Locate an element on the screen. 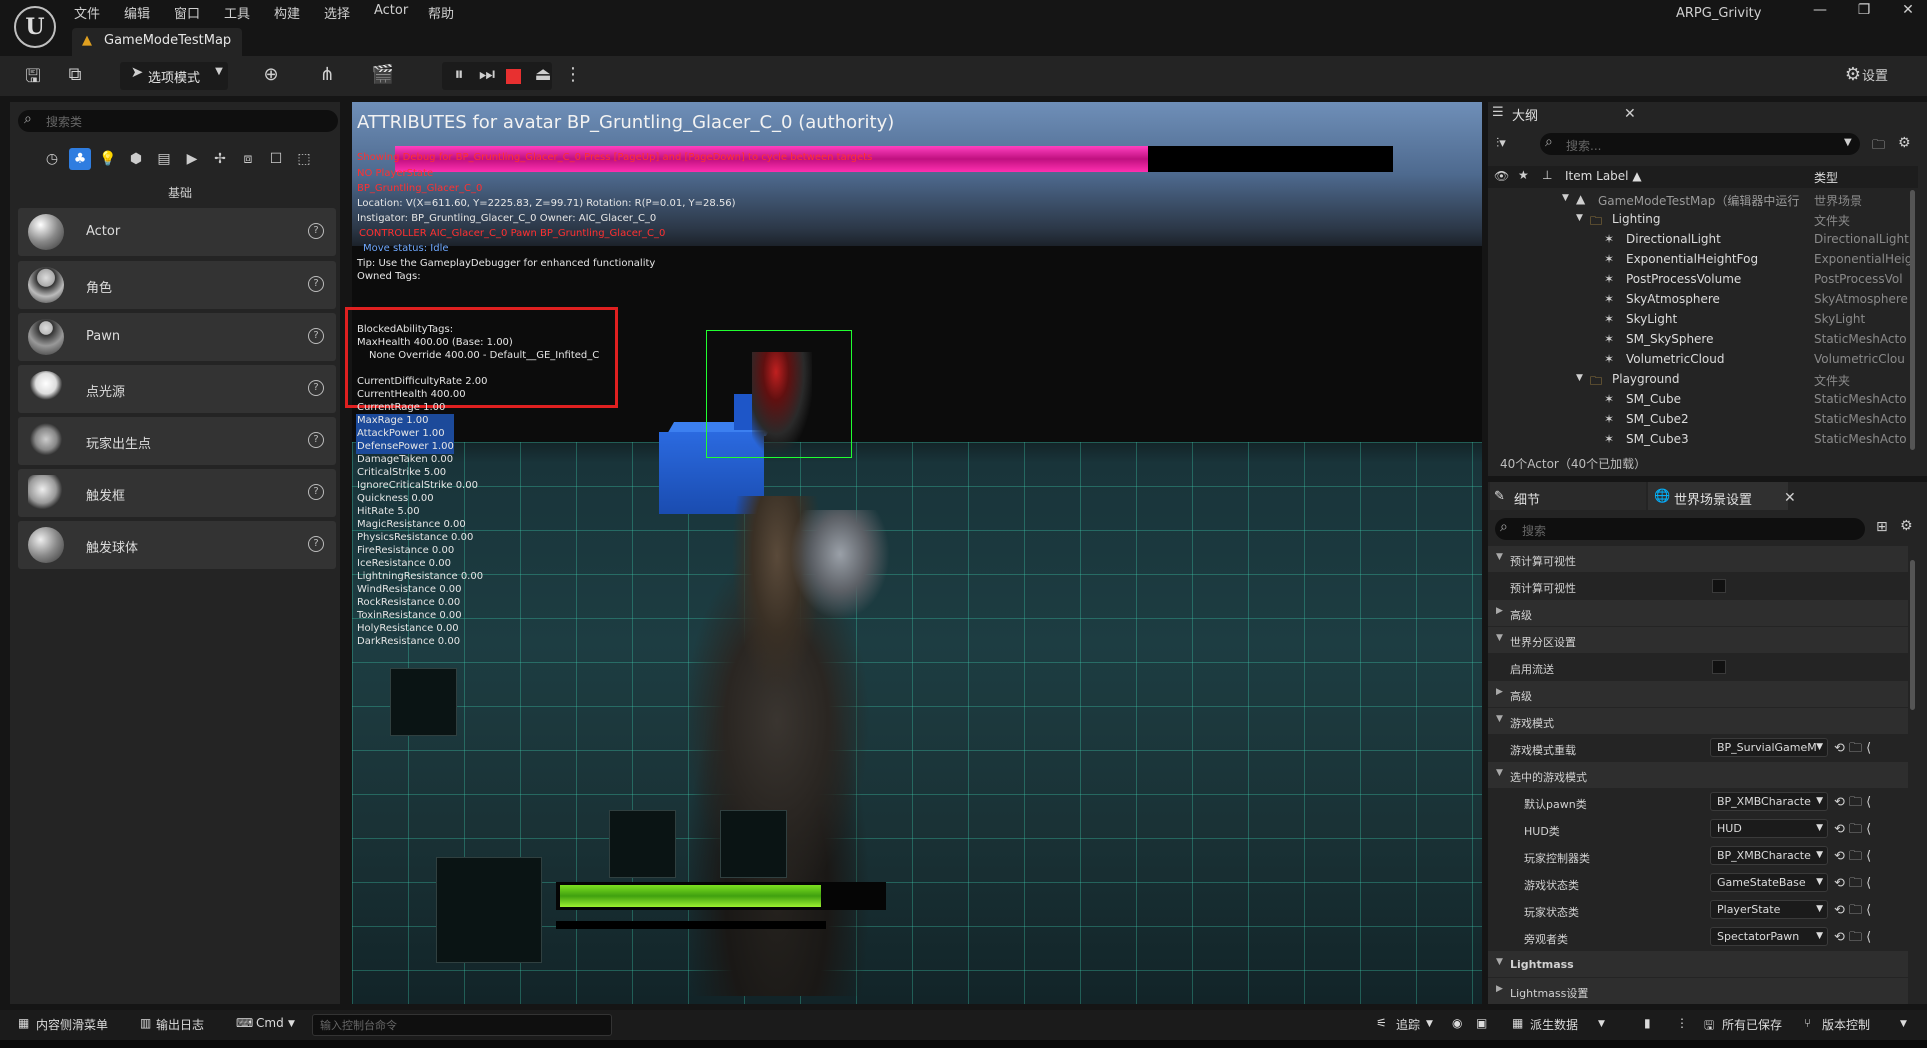  recent-icon: ◷ is located at coordinates (52, 159).